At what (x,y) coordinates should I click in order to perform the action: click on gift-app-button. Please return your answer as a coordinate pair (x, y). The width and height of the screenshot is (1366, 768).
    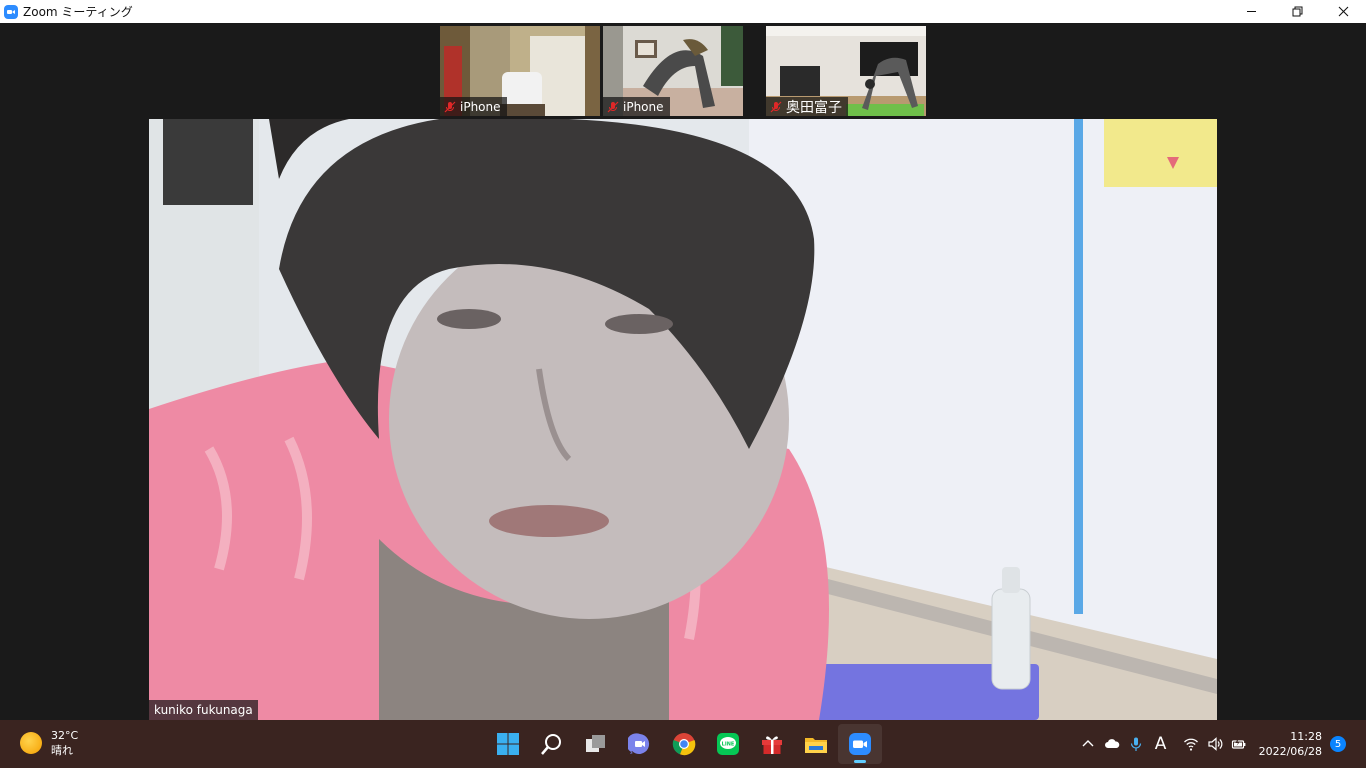
    Looking at the image, I should click on (772, 744).